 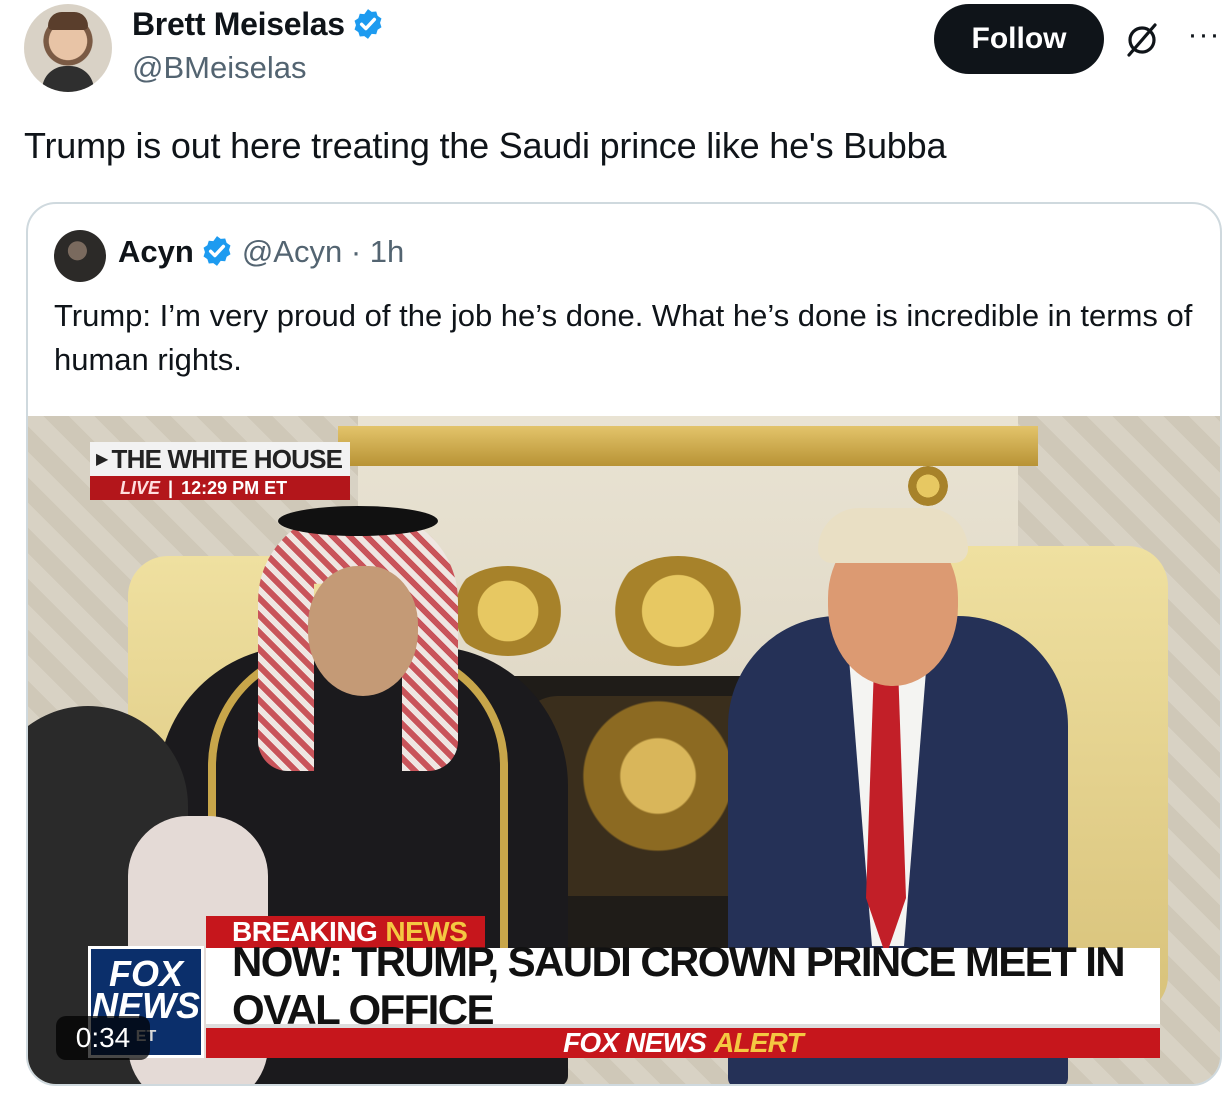 I want to click on quoted-author-name: Acyn, so click(x=156, y=251).